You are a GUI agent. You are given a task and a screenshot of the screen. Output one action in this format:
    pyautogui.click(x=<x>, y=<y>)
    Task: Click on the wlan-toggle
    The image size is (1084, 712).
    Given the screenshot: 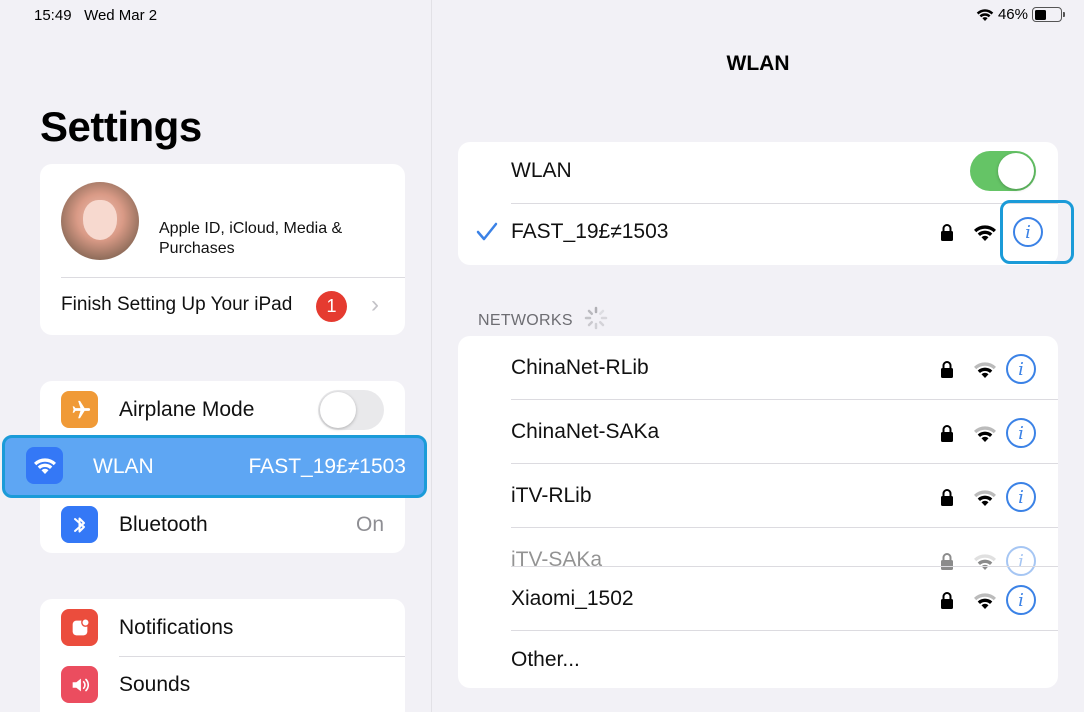 What is the action you would take?
    pyautogui.click(x=1003, y=171)
    